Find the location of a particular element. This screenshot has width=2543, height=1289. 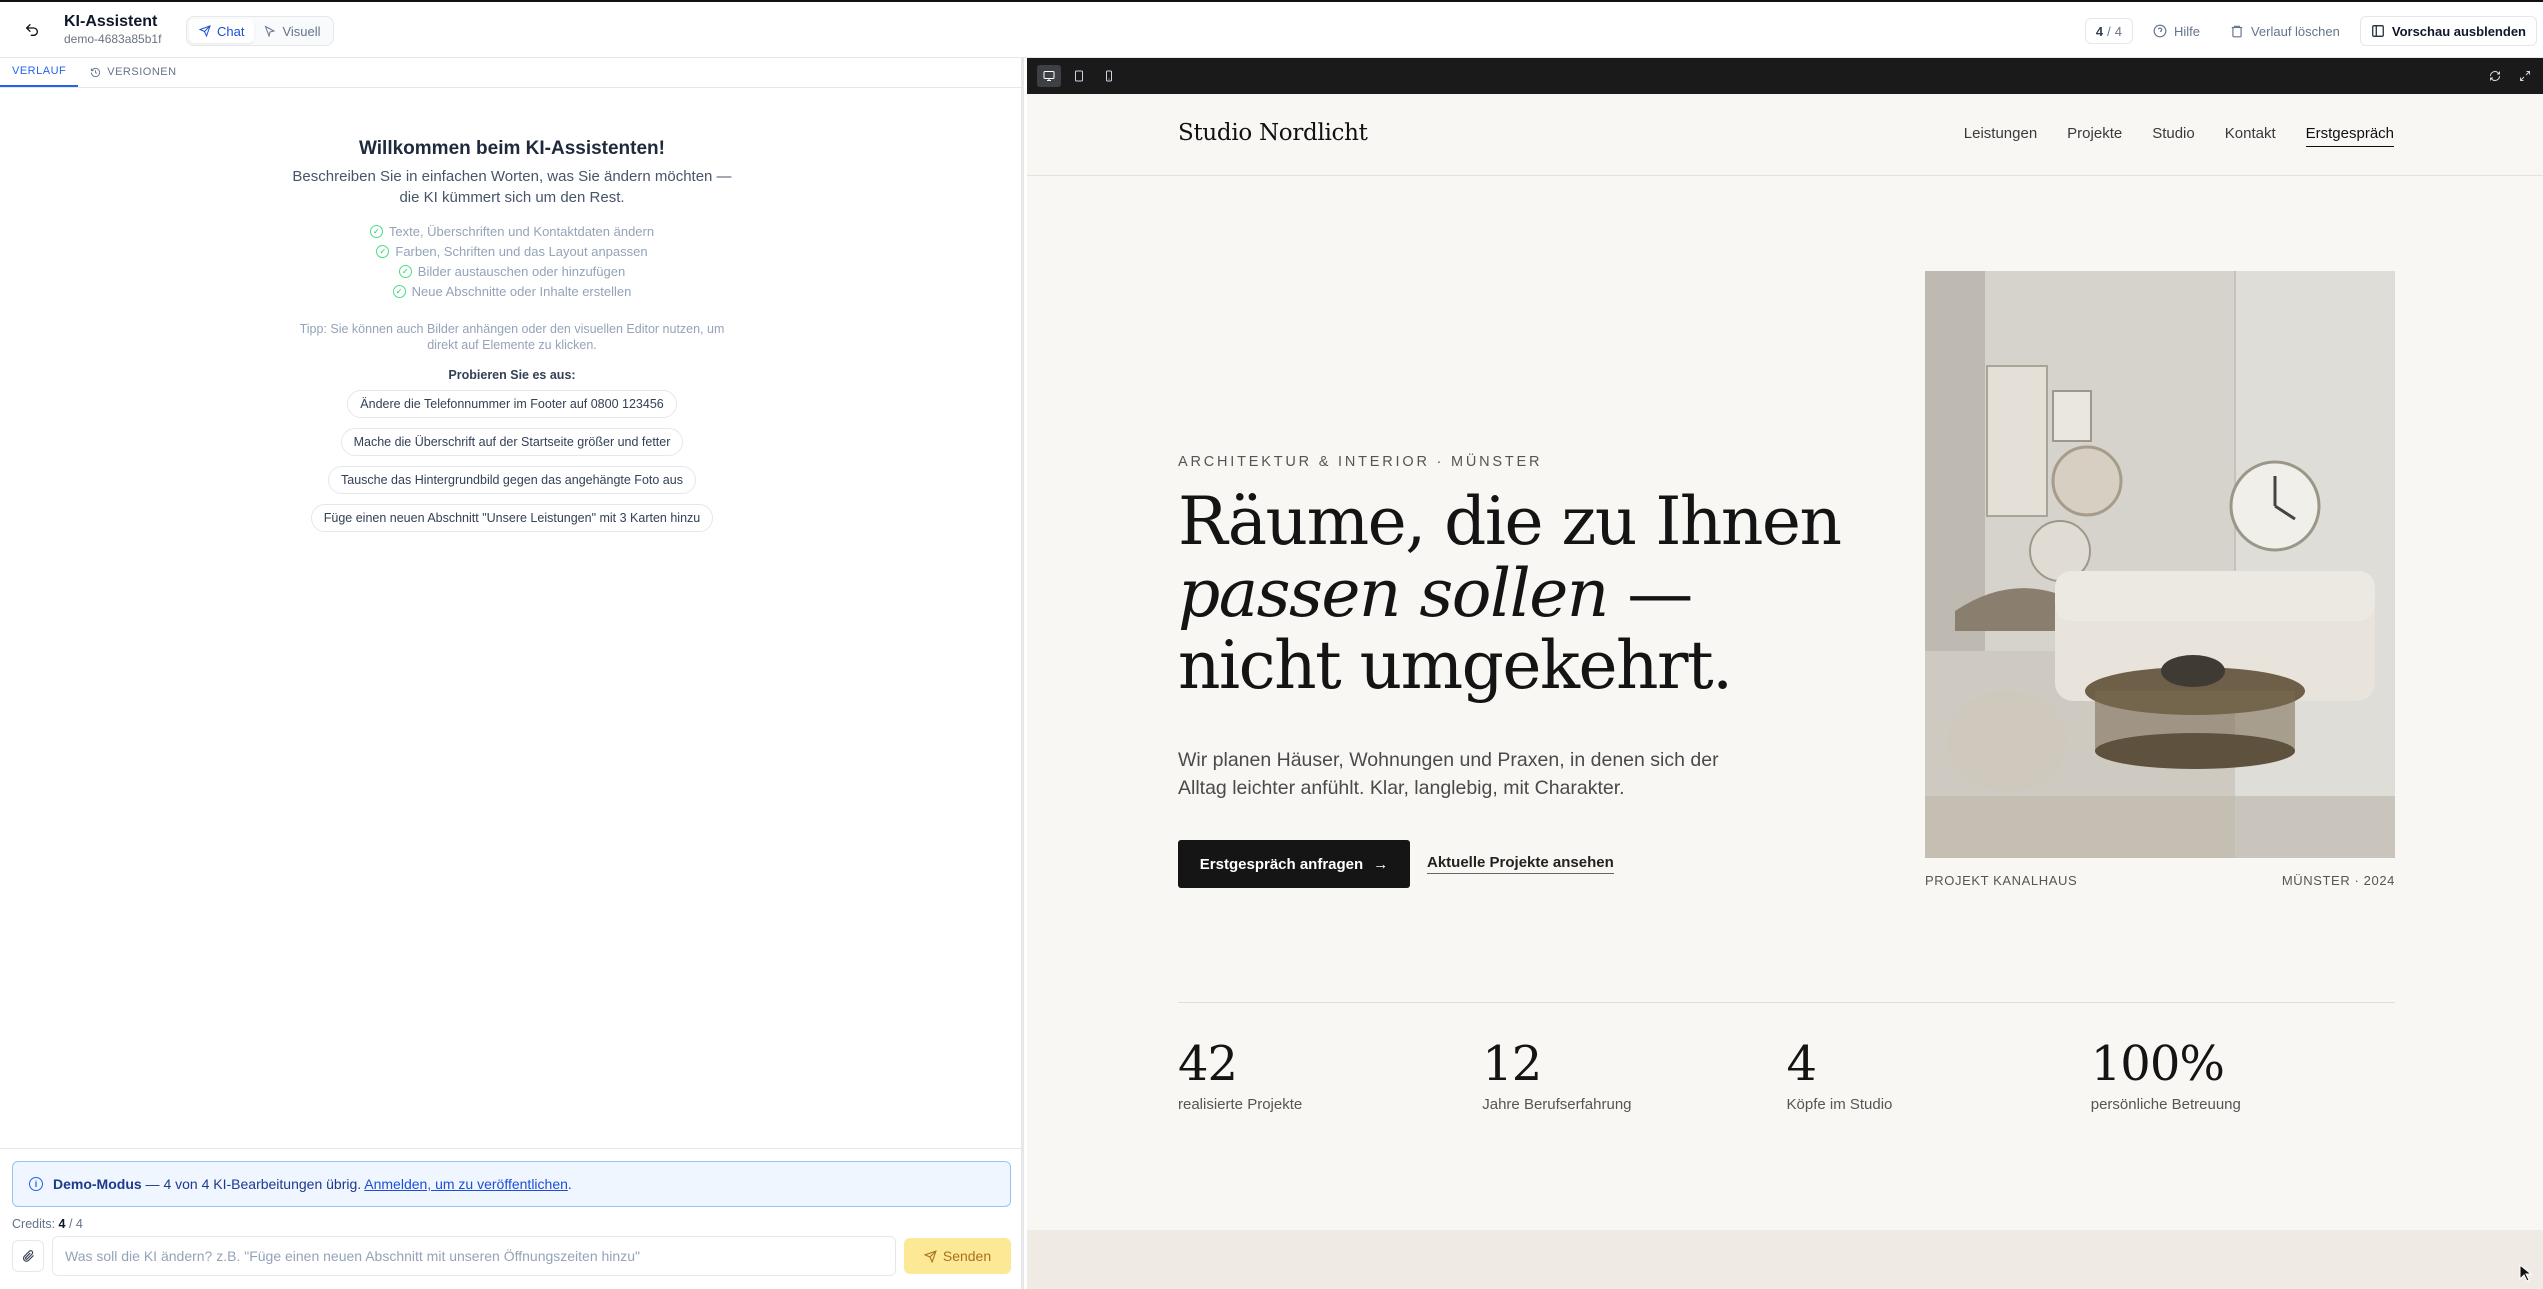

stat-number: 12 is located at coordinates (1512, 1064).